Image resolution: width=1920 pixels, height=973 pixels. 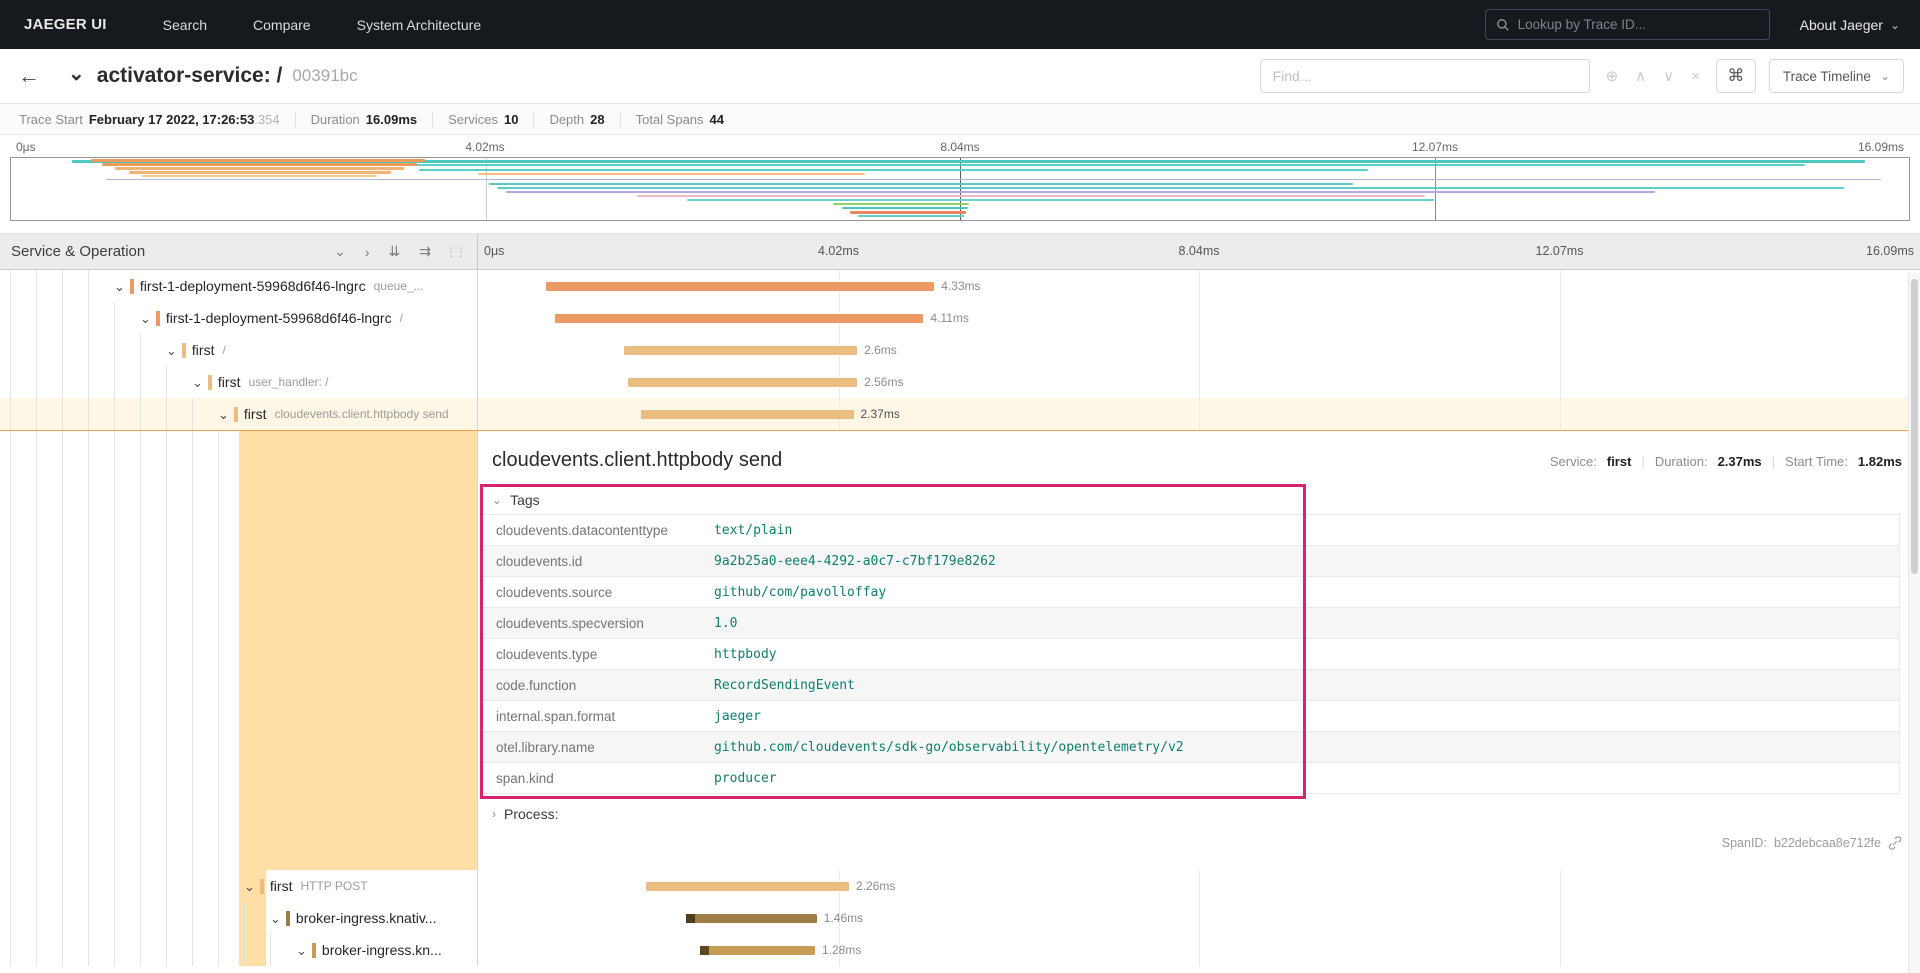 What do you see at coordinates (637, 460) in the screenshot?
I see `span-detail-title: cloudevents.client.httpbody send` at bounding box center [637, 460].